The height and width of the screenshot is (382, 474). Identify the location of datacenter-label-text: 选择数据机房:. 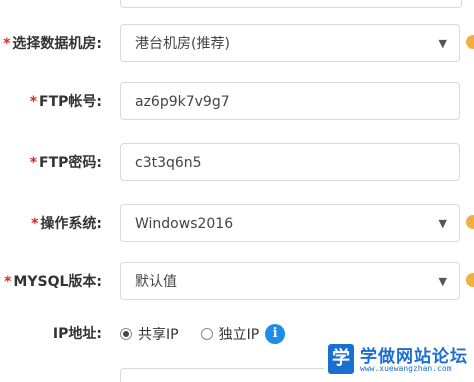
(57, 44).